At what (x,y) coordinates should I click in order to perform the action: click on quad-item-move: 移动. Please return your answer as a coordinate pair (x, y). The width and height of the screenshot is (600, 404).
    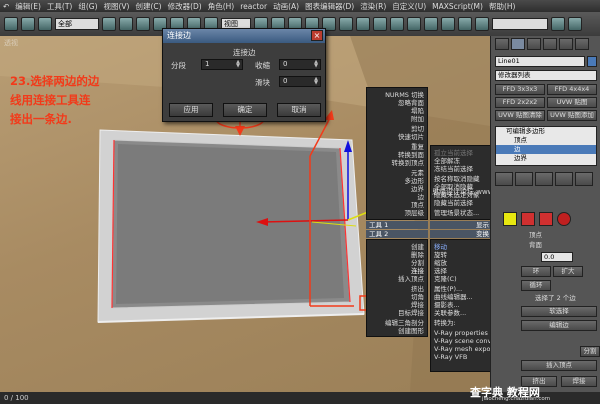
    Looking at the image, I should click on (440, 247).